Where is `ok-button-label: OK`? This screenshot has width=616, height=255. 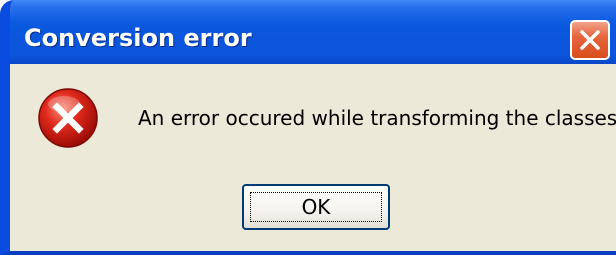 ok-button-label: OK is located at coordinates (316, 207).